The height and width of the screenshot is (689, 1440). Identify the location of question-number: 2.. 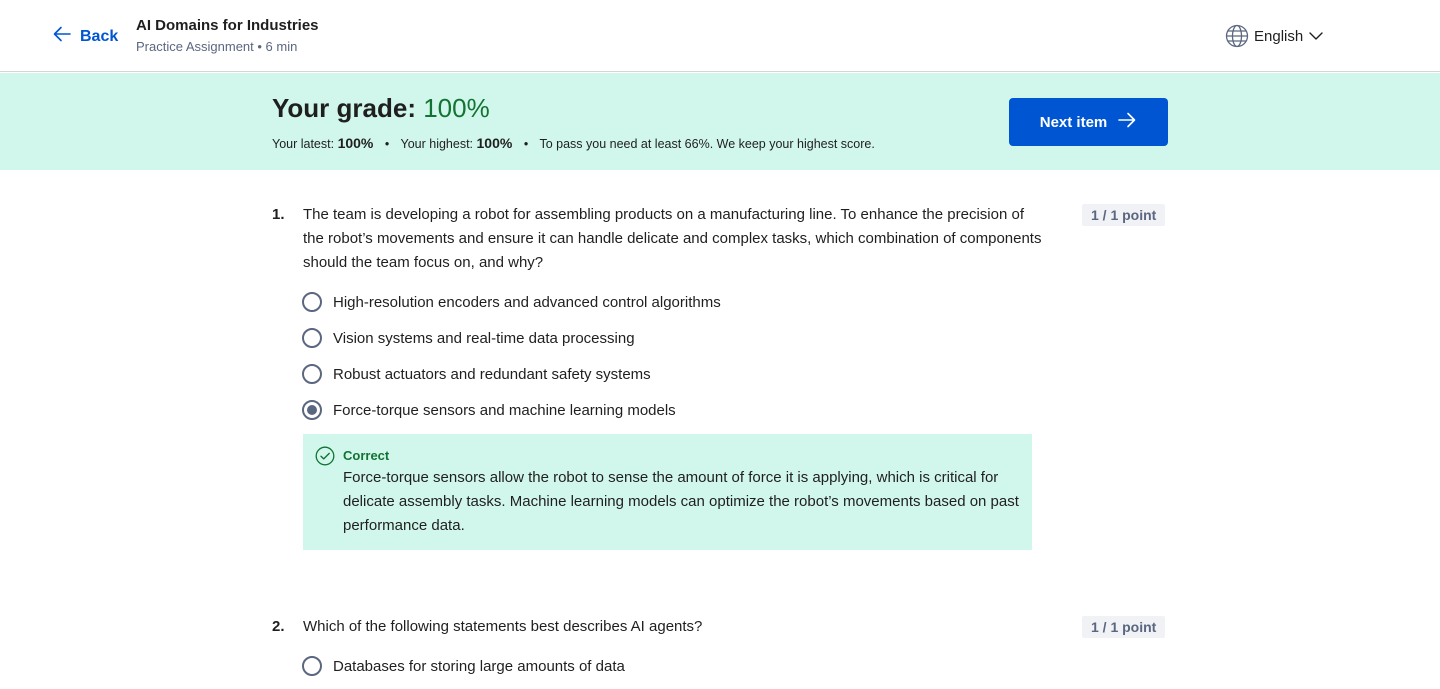
(278, 626).